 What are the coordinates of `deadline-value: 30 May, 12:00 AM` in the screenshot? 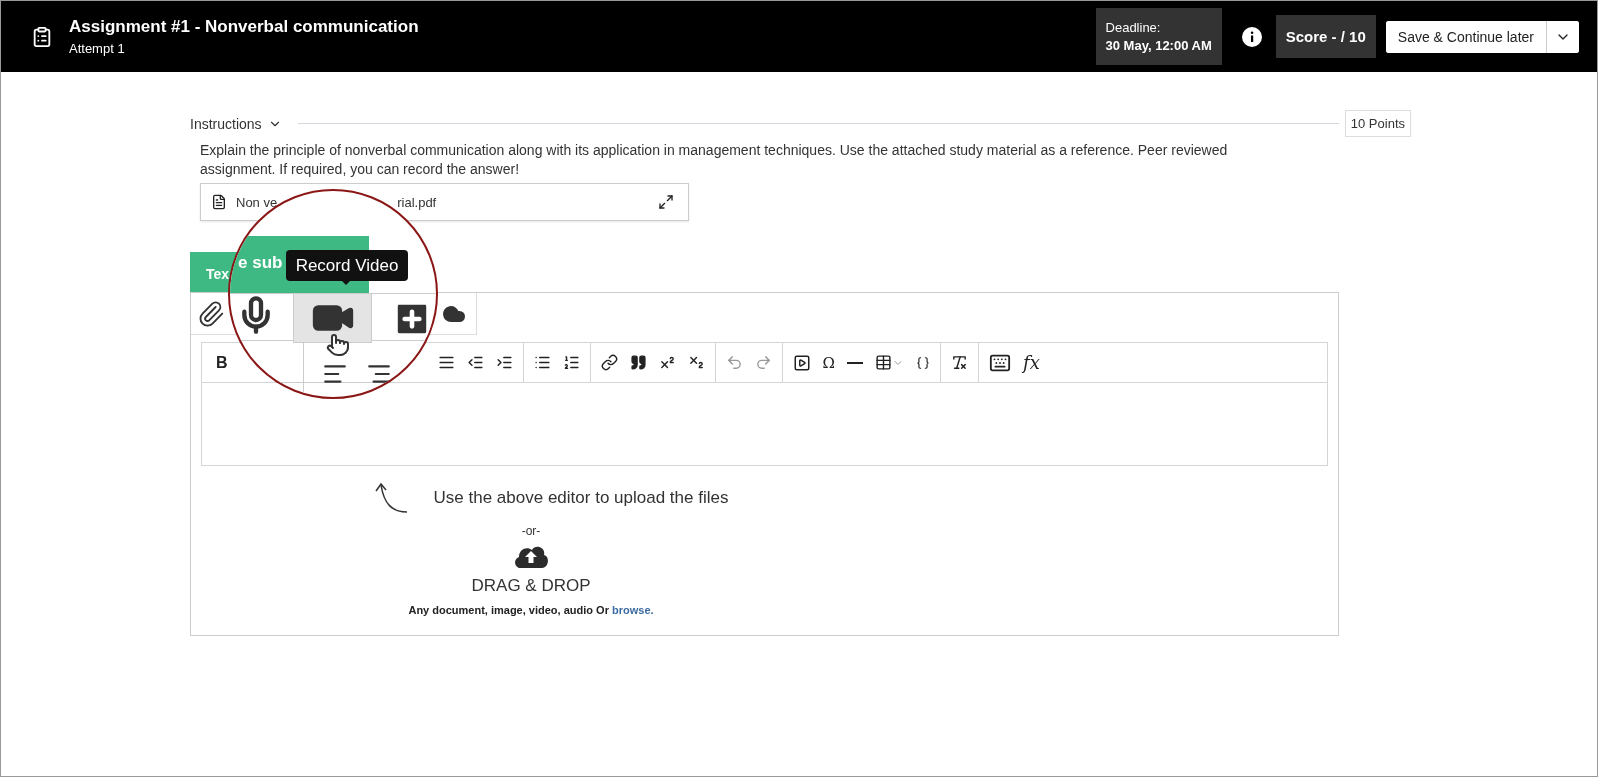 It's located at (1158, 45).